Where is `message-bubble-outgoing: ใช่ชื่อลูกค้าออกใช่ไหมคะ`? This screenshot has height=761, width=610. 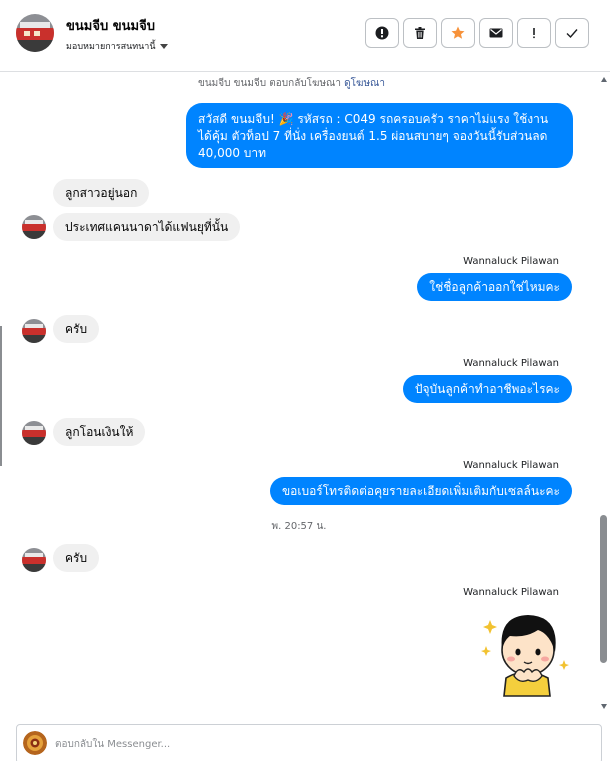
message-bubble-outgoing: ใช่ชื่อลูกค้าออกใช่ไหมคะ is located at coordinates (494, 287).